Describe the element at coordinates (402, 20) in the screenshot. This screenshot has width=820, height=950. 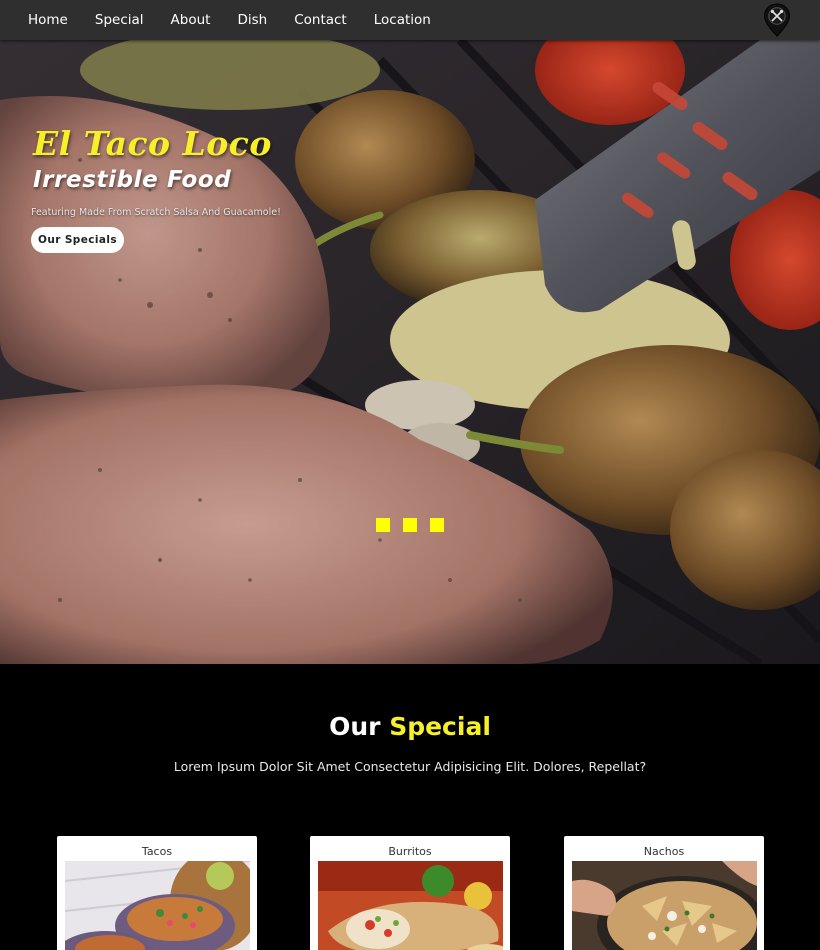
I see `nav-location-link: Location` at that location.